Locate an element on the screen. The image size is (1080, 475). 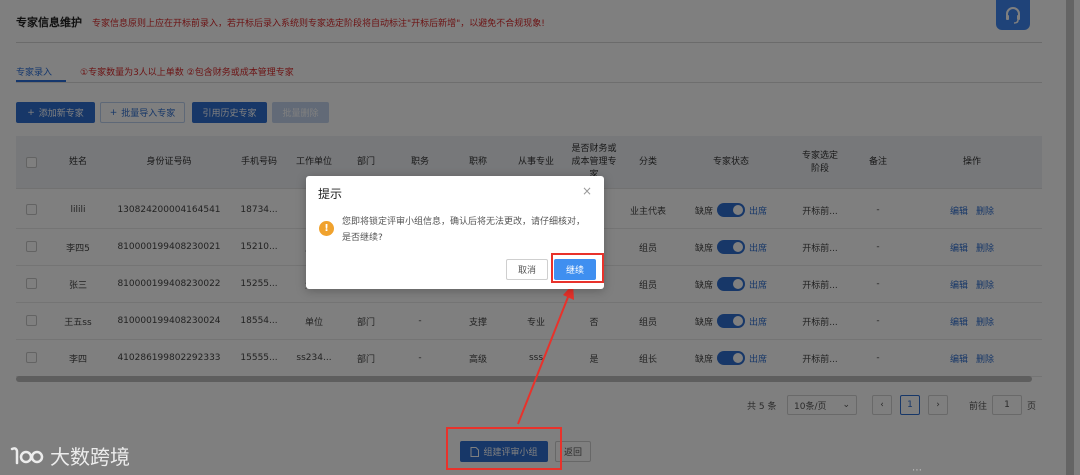
dialog-cancel-button: 取消 is located at coordinates (527, 269).